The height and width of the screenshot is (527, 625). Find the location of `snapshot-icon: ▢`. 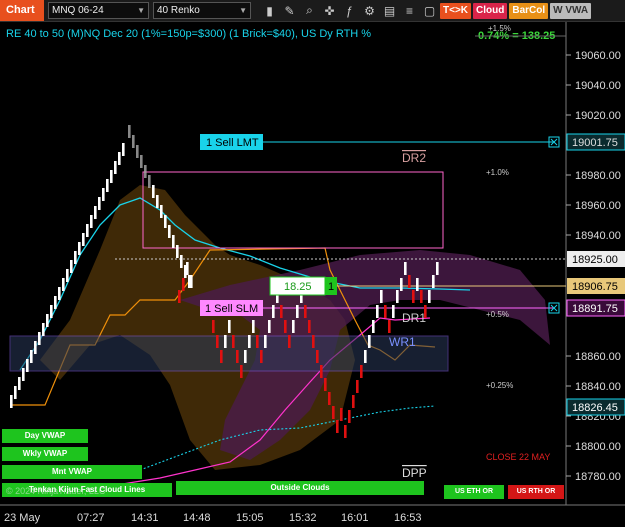

snapshot-icon: ▢ is located at coordinates (429, 10).